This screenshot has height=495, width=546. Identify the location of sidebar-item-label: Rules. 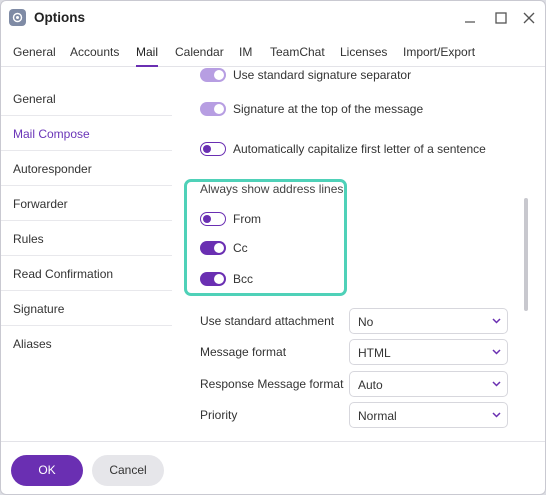
(28, 239).